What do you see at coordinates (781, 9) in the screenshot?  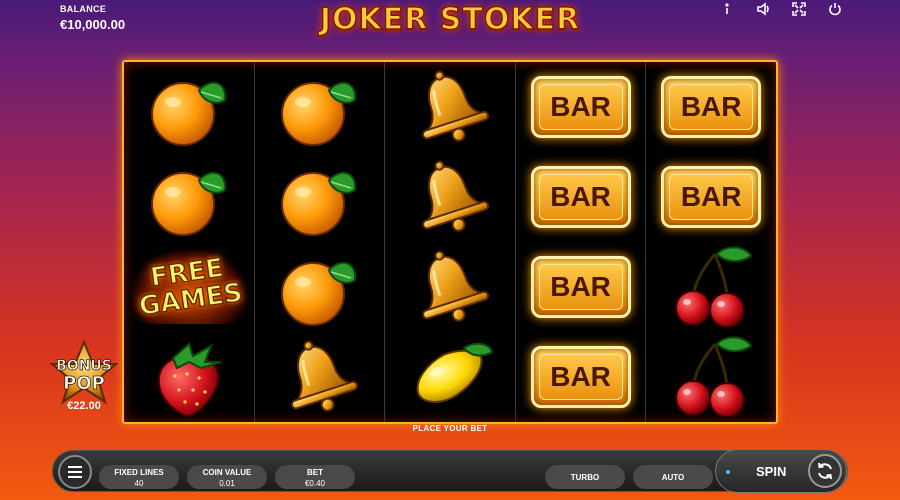 I see `top-icon-bar` at bounding box center [781, 9].